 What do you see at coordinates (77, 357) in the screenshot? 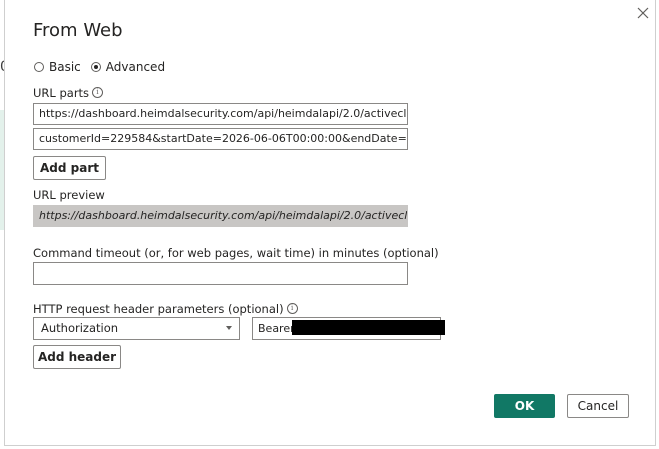
I see `add-header-button: Add header` at bounding box center [77, 357].